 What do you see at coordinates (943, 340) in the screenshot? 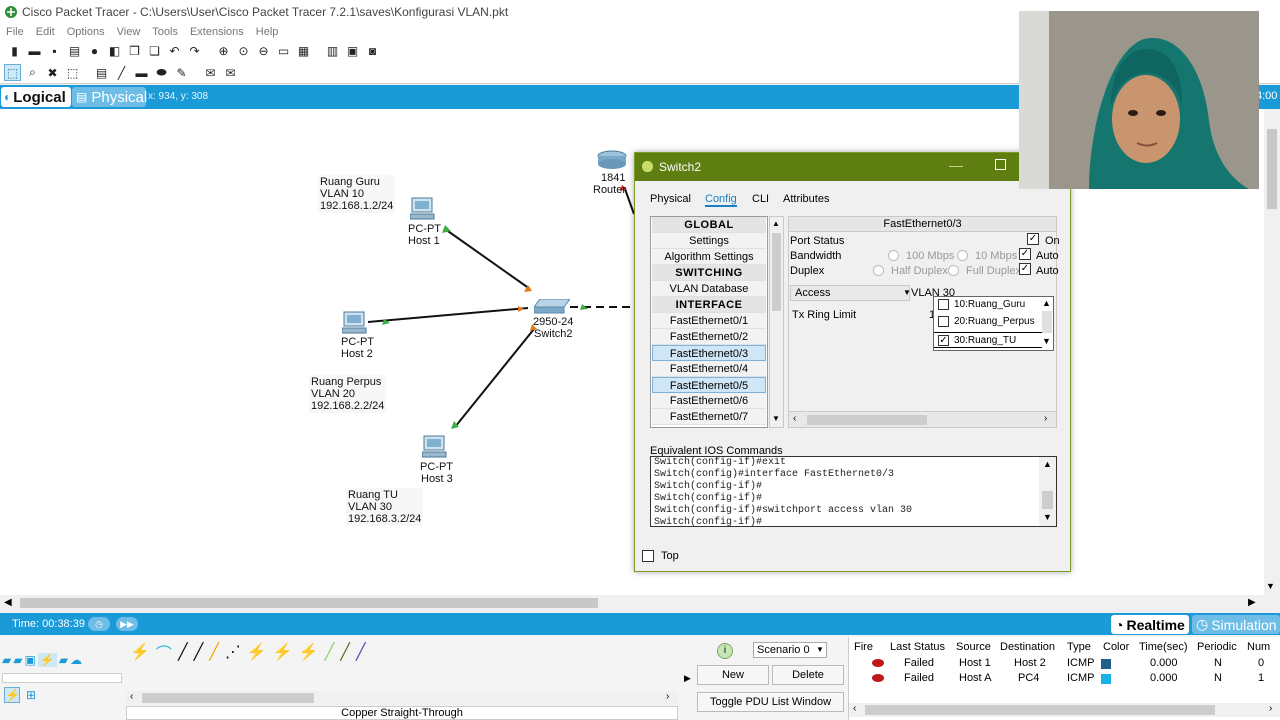
I see `vlan-30-checkbox: ✓` at bounding box center [943, 340].